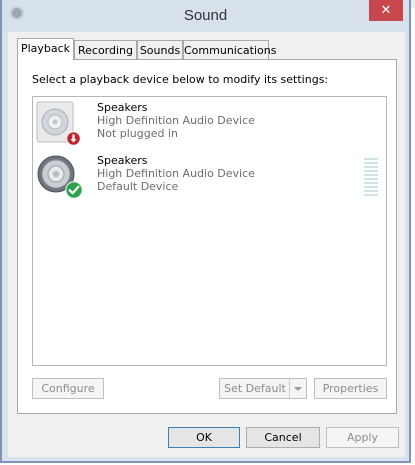  Describe the element at coordinates (255, 388) in the screenshot. I see `set-default-label: Set Default` at that location.